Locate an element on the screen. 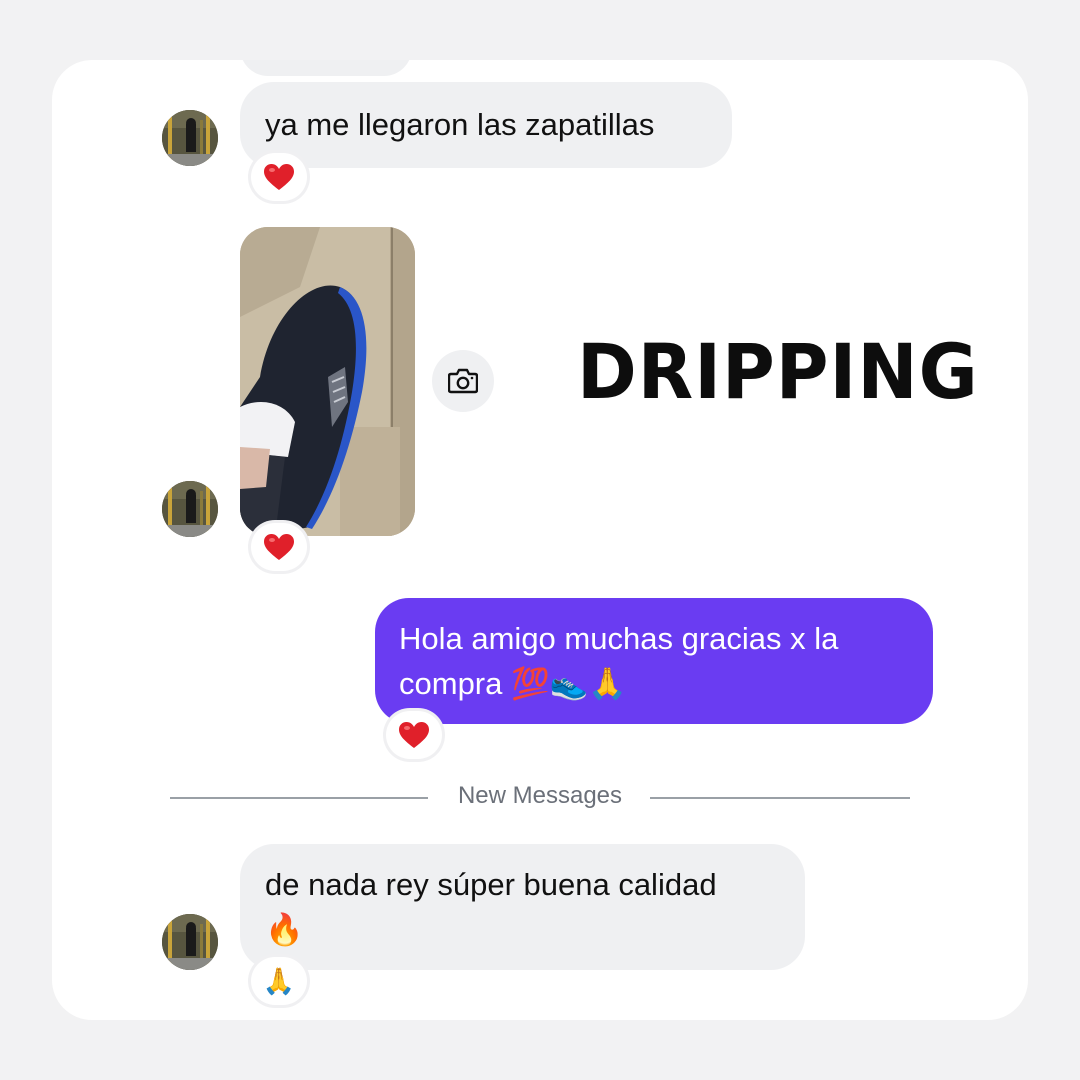 This screenshot has height=1080, width=1080. previous-message-bubble is located at coordinates (326, 68).